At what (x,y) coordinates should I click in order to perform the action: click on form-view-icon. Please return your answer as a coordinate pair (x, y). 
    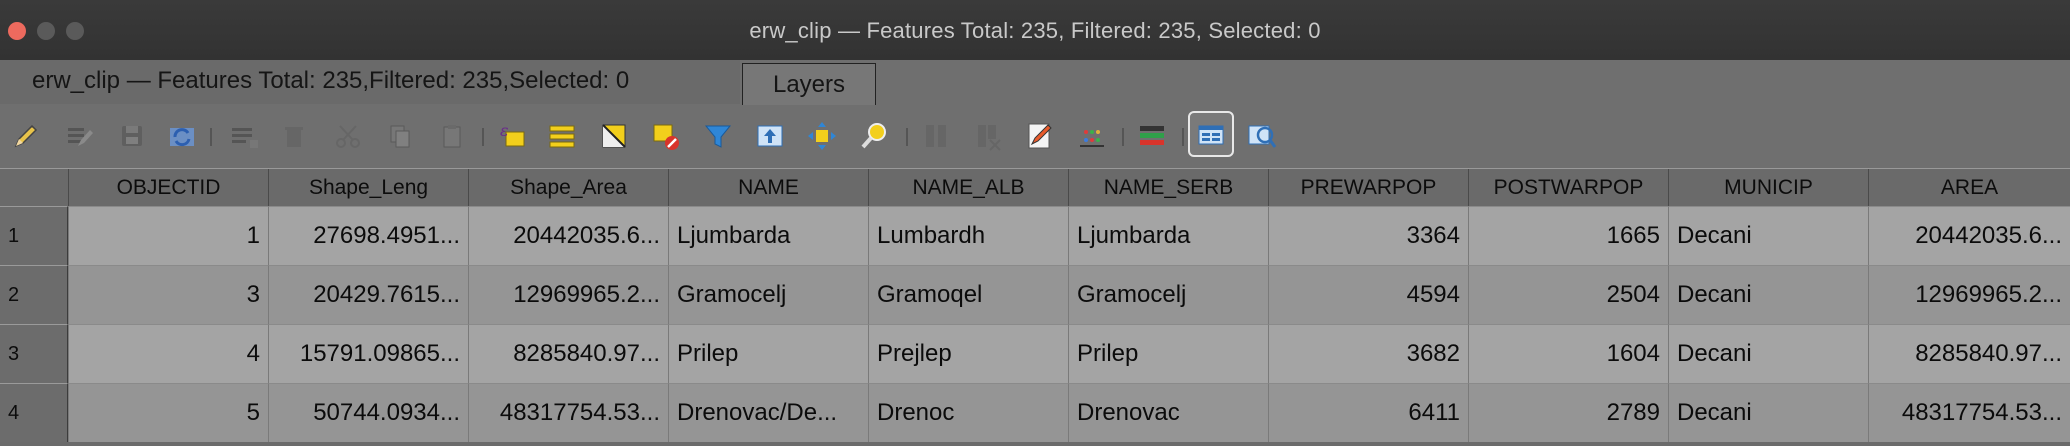
    Looking at the image, I should click on (1262, 136).